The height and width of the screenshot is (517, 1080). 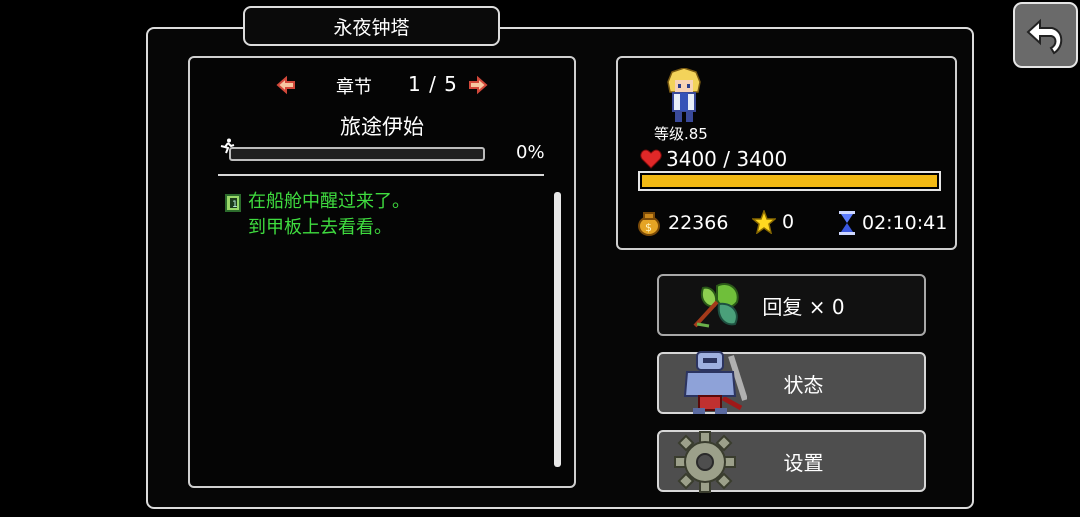 What do you see at coordinates (847, 223) in the screenshot?
I see `hourglass-icon` at bounding box center [847, 223].